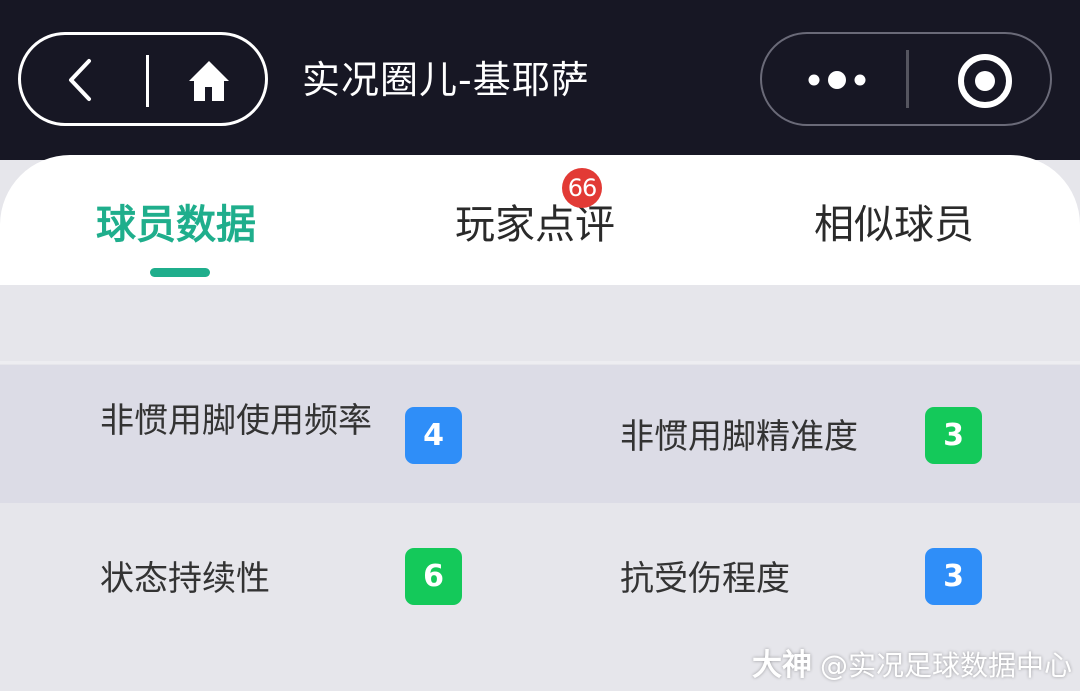 This screenshot has width=1080, height=691. I want to click on back-button, so click(81, 80).